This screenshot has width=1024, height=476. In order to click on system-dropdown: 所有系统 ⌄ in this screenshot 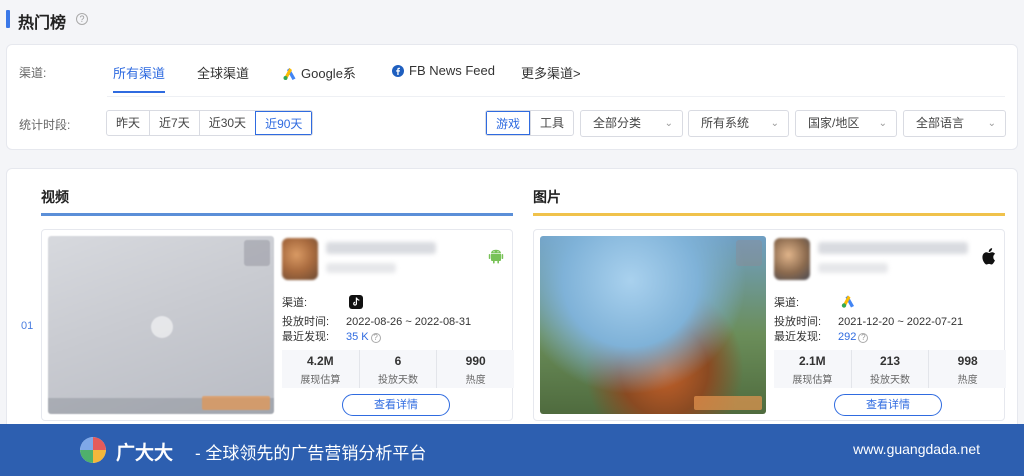, I will do `click(738, 123)`.